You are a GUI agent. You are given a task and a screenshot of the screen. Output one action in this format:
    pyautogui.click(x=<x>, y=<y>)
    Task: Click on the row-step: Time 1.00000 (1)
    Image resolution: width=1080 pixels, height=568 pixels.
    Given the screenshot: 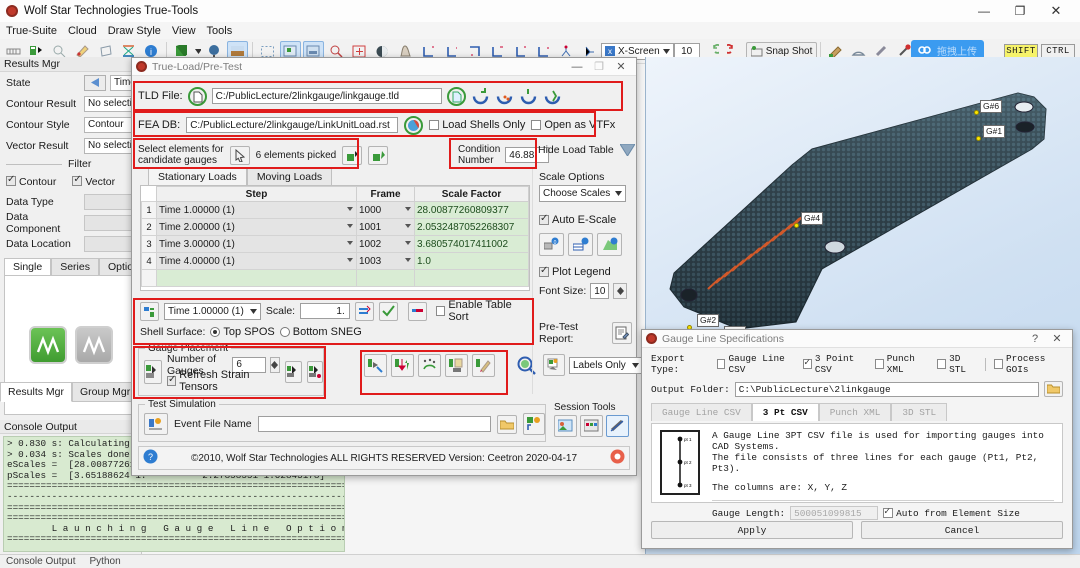 What is the action you would take?
    pyautogui.click(x=256, y=210)
    